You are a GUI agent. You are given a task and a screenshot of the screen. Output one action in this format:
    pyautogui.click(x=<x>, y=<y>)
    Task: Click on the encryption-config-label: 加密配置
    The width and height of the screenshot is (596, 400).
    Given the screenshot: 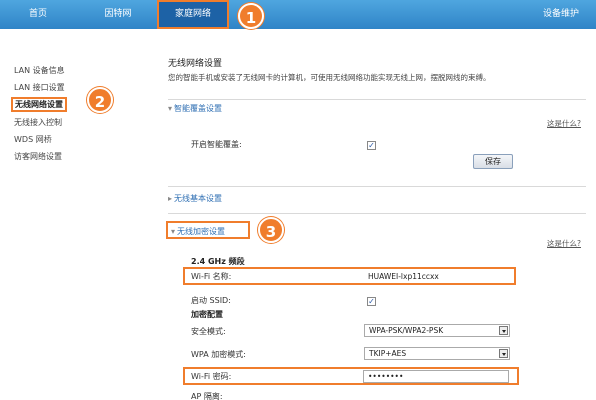 What is the action you would take?
    pyautogui.click(x=207, y=314)
    